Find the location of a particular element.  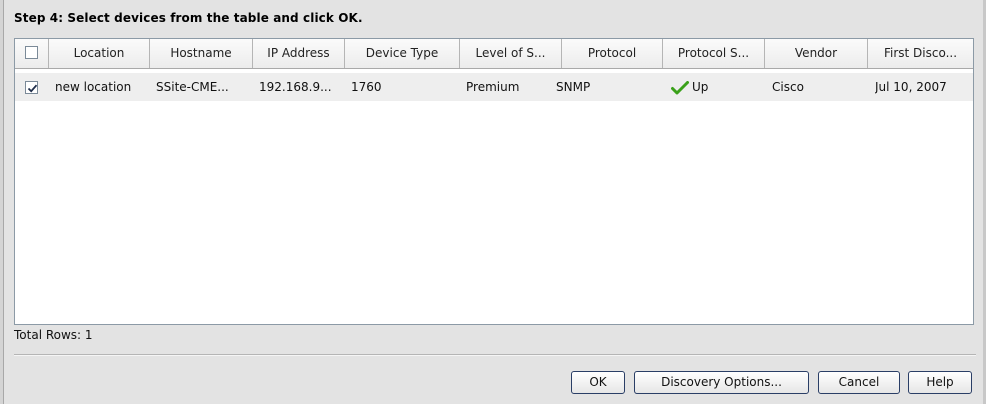

column-header-location: Location is located at coordinates (99, 53).